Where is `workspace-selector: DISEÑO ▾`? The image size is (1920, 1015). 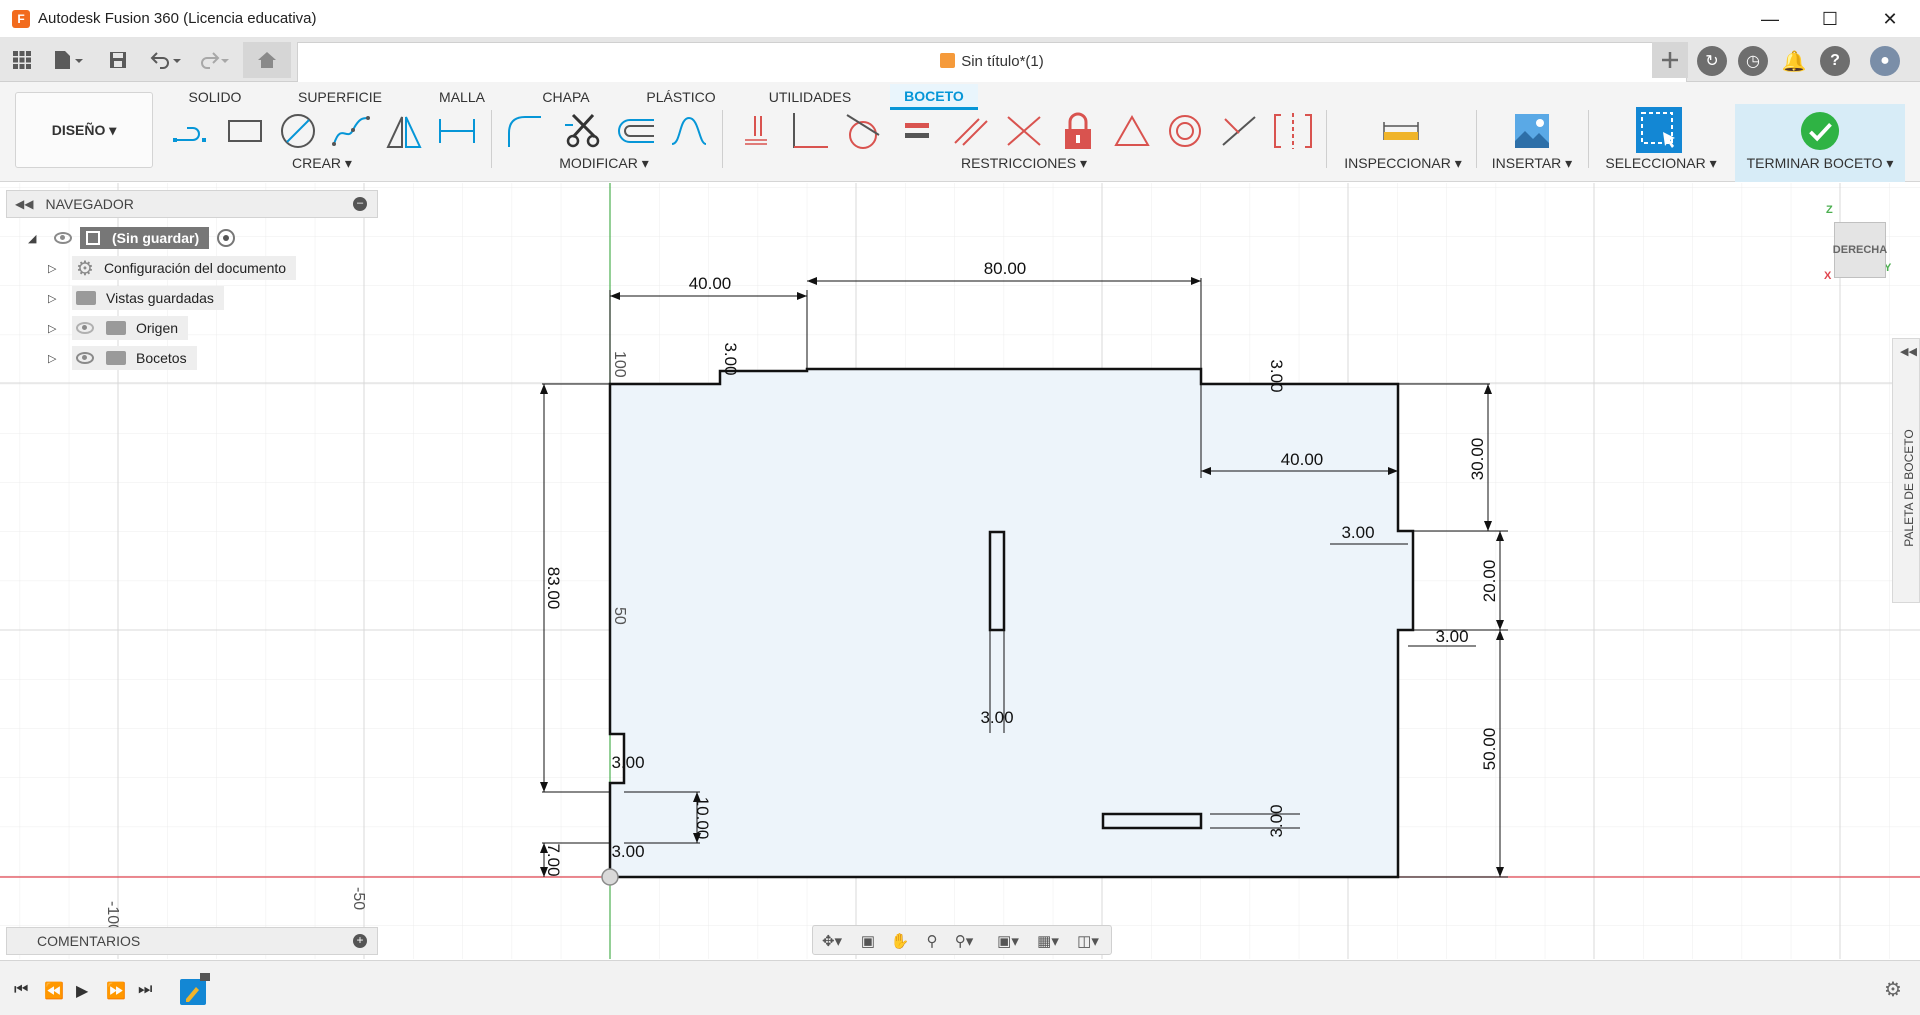
workspace-selector: DISEÑO ▾ is located at coordinates (84, 130).